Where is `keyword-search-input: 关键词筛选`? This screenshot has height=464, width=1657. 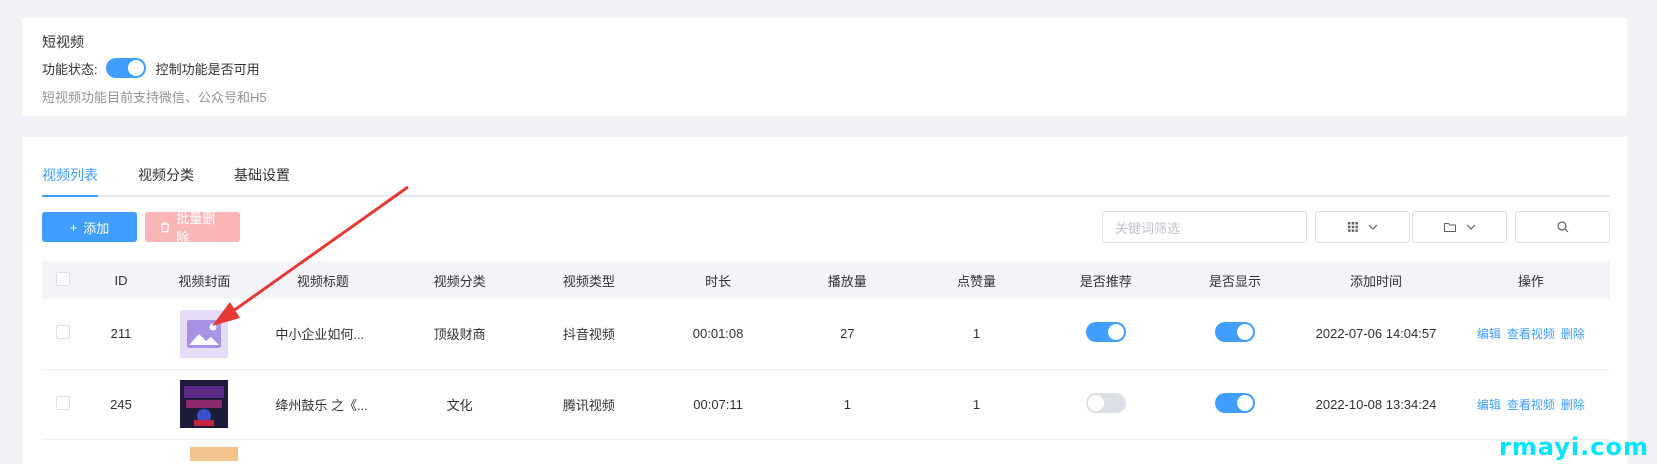 keyword-search-input: 关键词筛选 is located at coordinates (1204, 227).